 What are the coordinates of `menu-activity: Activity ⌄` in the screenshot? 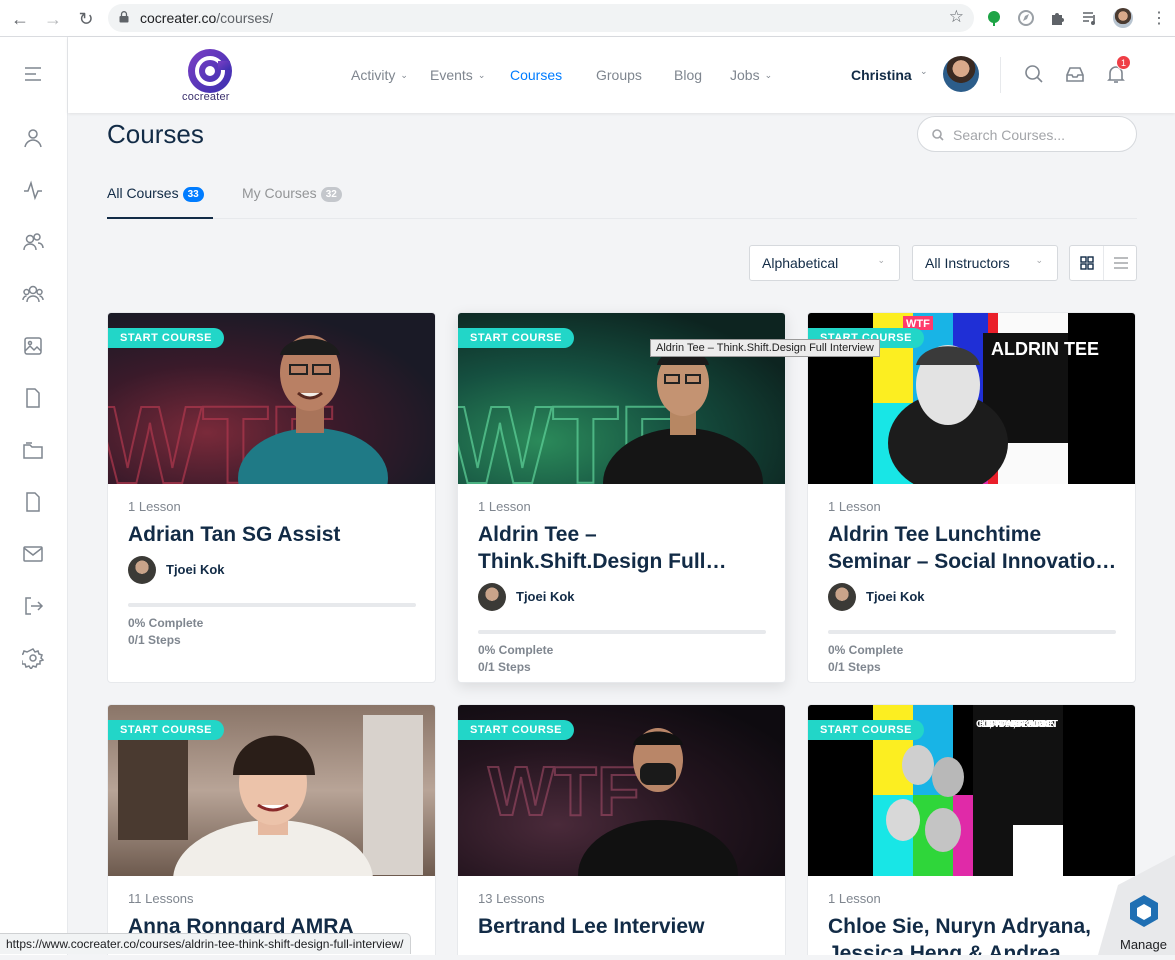 It's located at (379, 75).